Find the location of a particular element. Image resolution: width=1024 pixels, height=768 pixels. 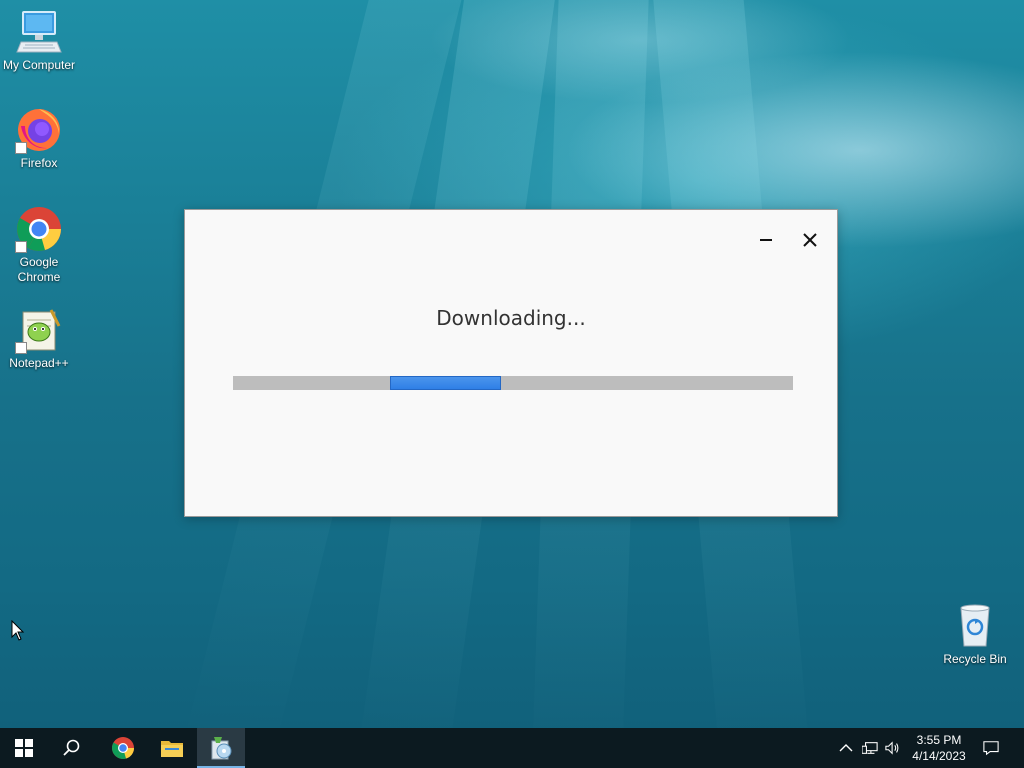

network-icon is located at coordinates (870, 748).